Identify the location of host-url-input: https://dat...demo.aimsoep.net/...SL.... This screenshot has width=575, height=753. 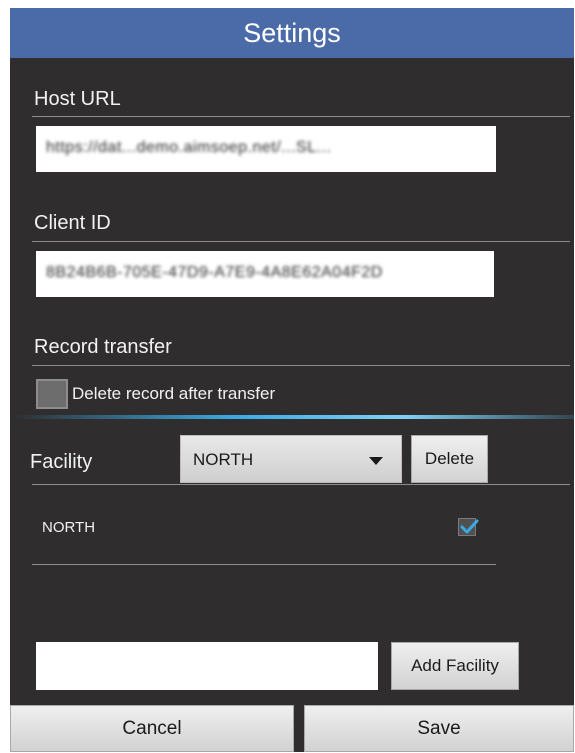
(266, 149).